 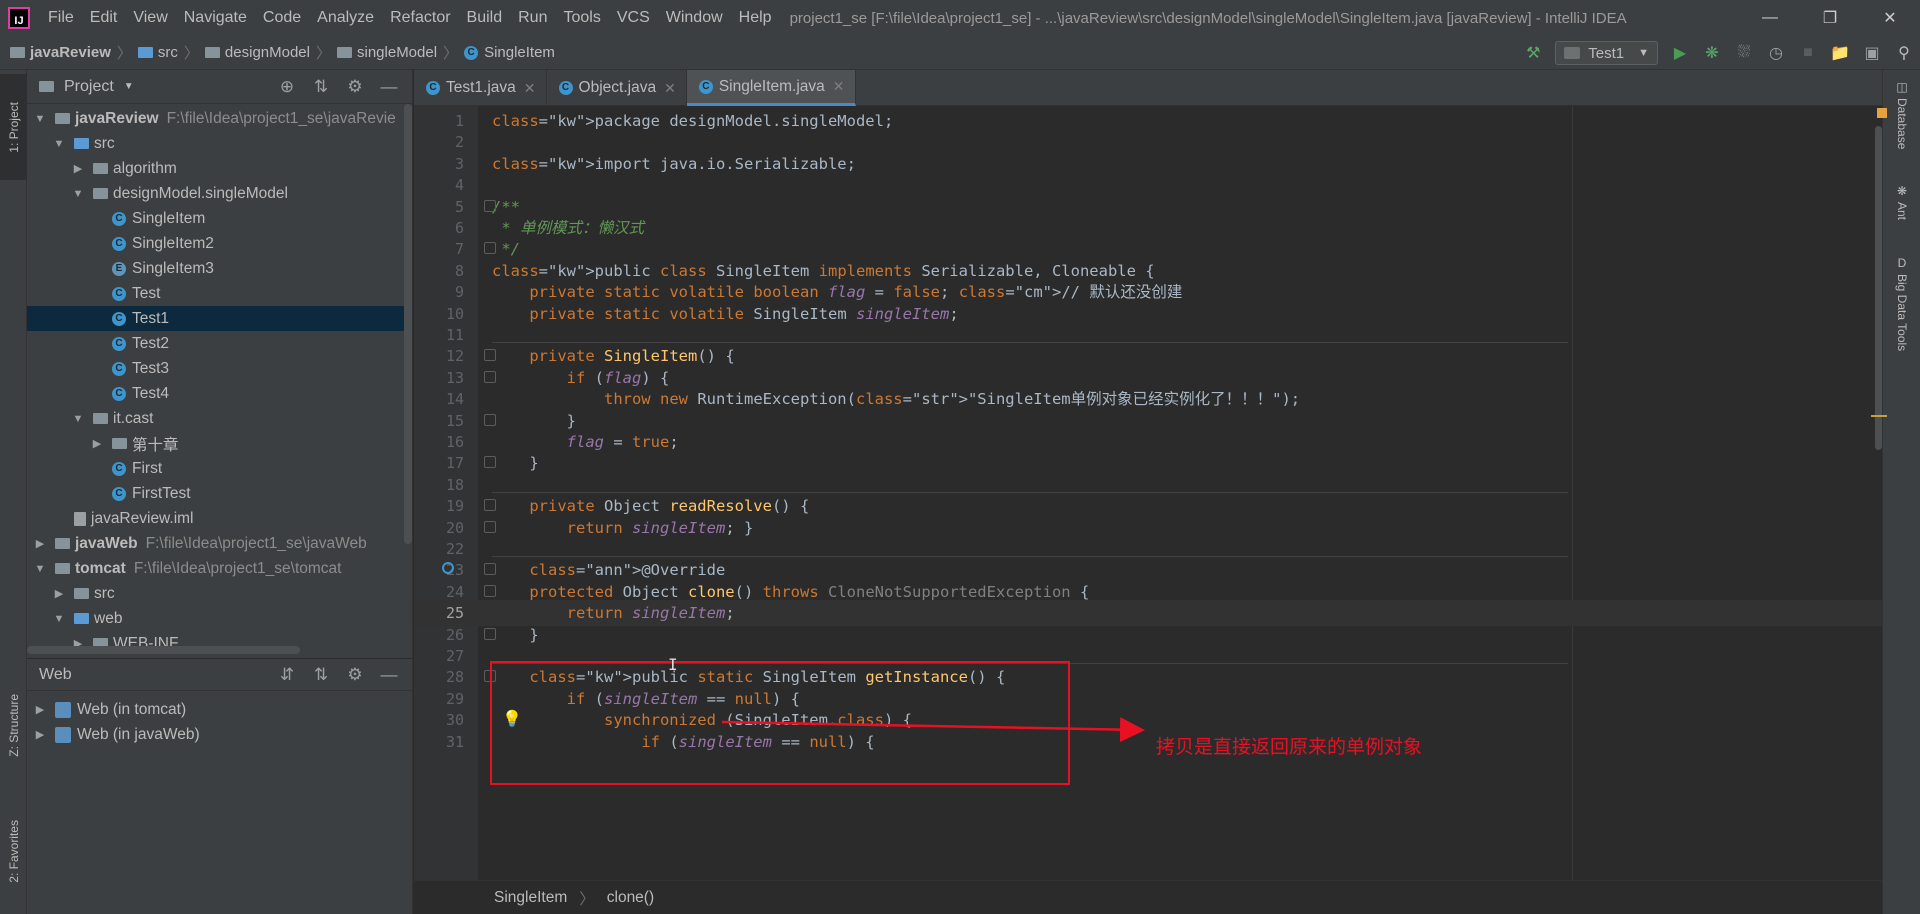 I want to click on error-stripe-mark, so click(x=1879, y=416).